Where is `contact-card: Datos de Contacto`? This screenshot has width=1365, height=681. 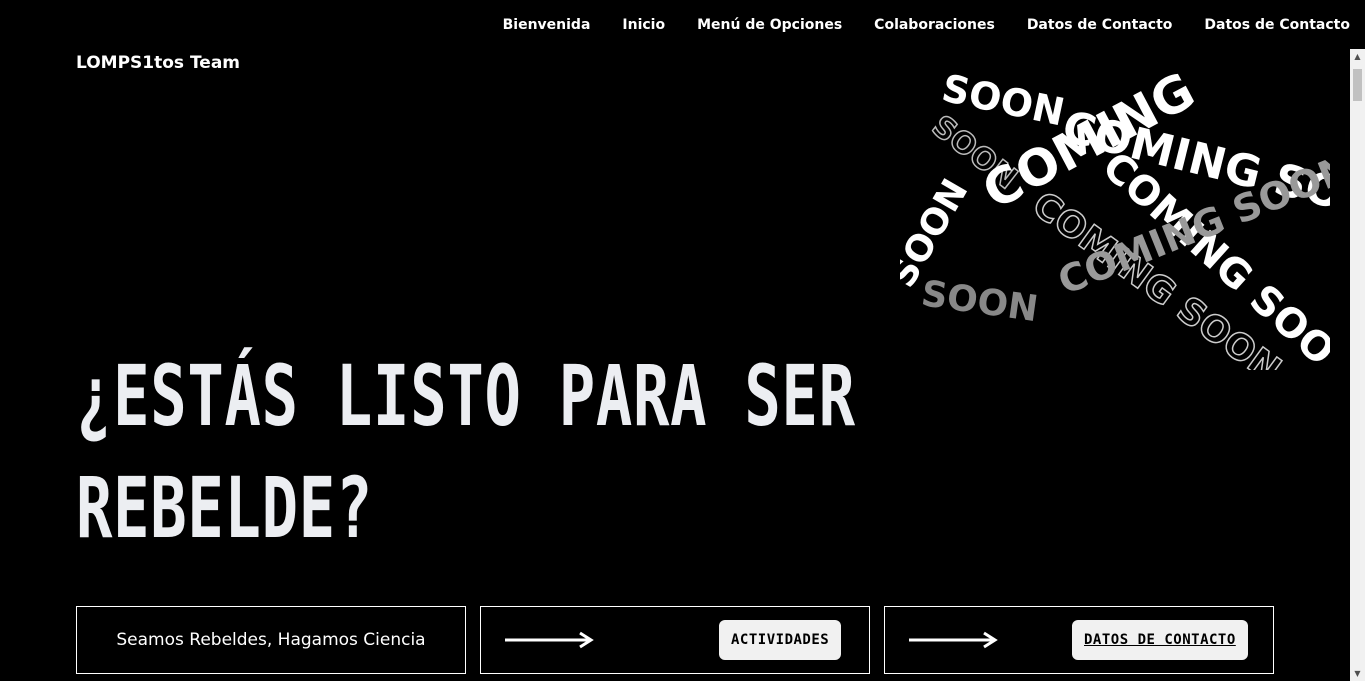
contact-card: Datos de Contacto is located at coordinates (1079, 640).